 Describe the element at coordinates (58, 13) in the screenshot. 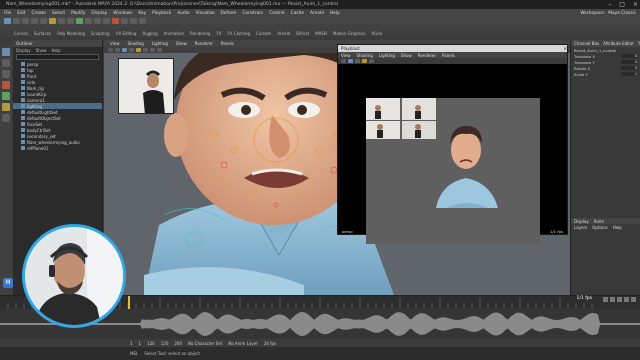

I see `menu-select: Select` at that location.